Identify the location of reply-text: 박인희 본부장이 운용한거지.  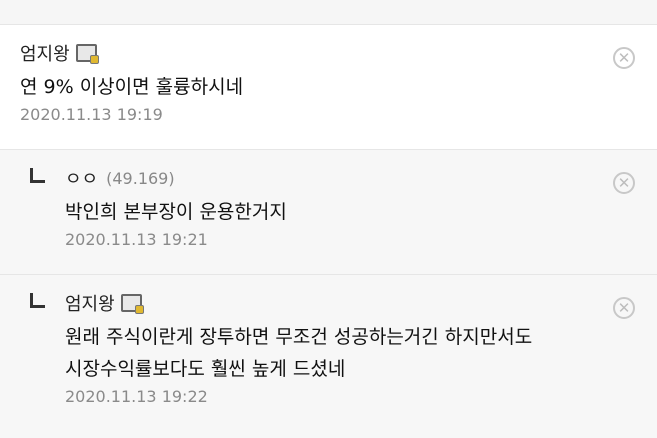
(331, 212).